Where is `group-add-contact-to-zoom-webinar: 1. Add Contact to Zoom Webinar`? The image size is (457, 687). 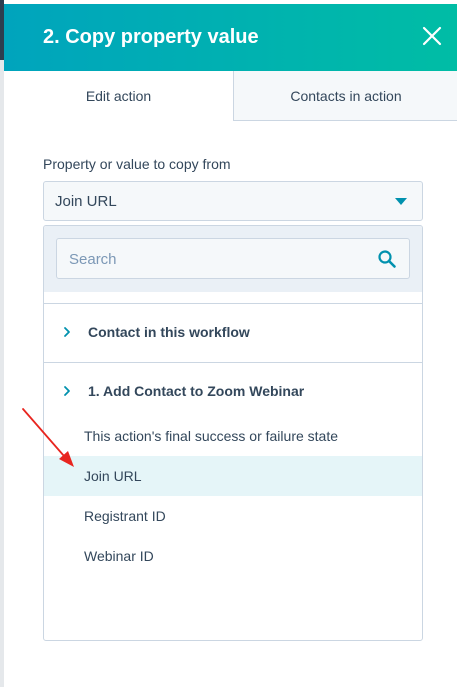 group-add-contact-to-zoom-webinar: 1. Add Contact to Zoom Webinar is located at coordinates (233, 391).